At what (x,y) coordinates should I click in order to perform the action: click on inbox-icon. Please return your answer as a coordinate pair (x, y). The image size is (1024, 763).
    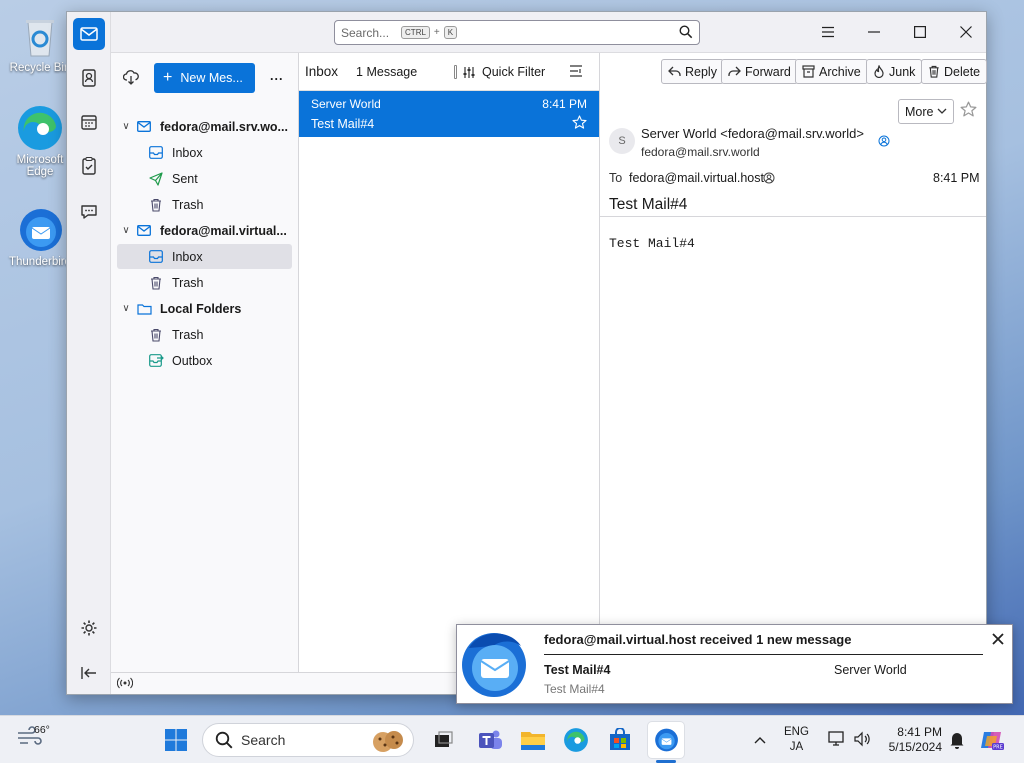
    Looking at the image, I should click on (156, 257).